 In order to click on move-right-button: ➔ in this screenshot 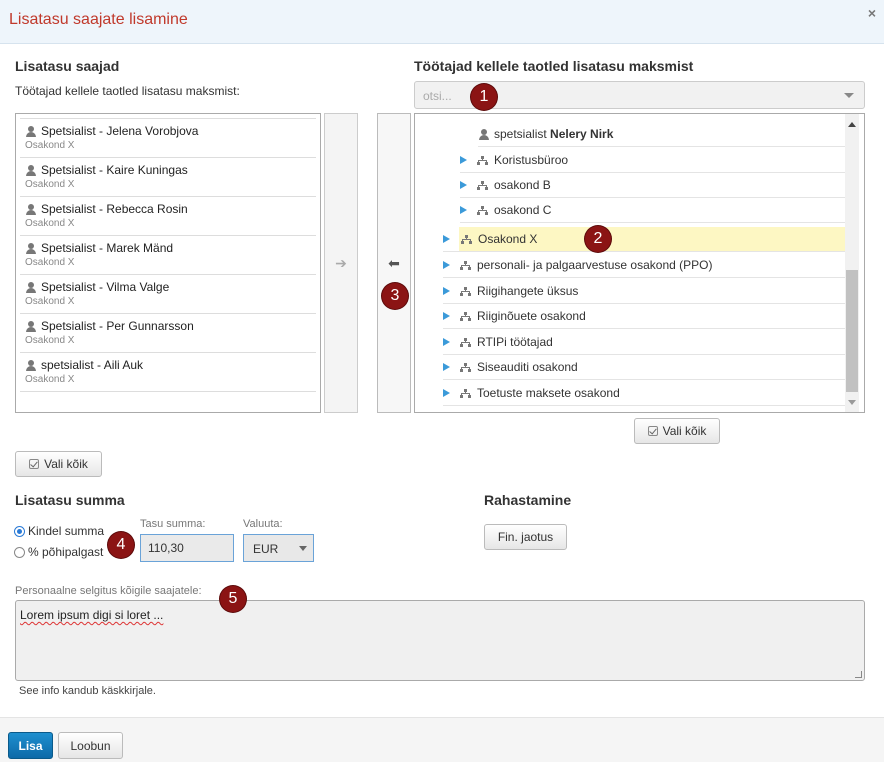, I will do `click(341, 263)`.